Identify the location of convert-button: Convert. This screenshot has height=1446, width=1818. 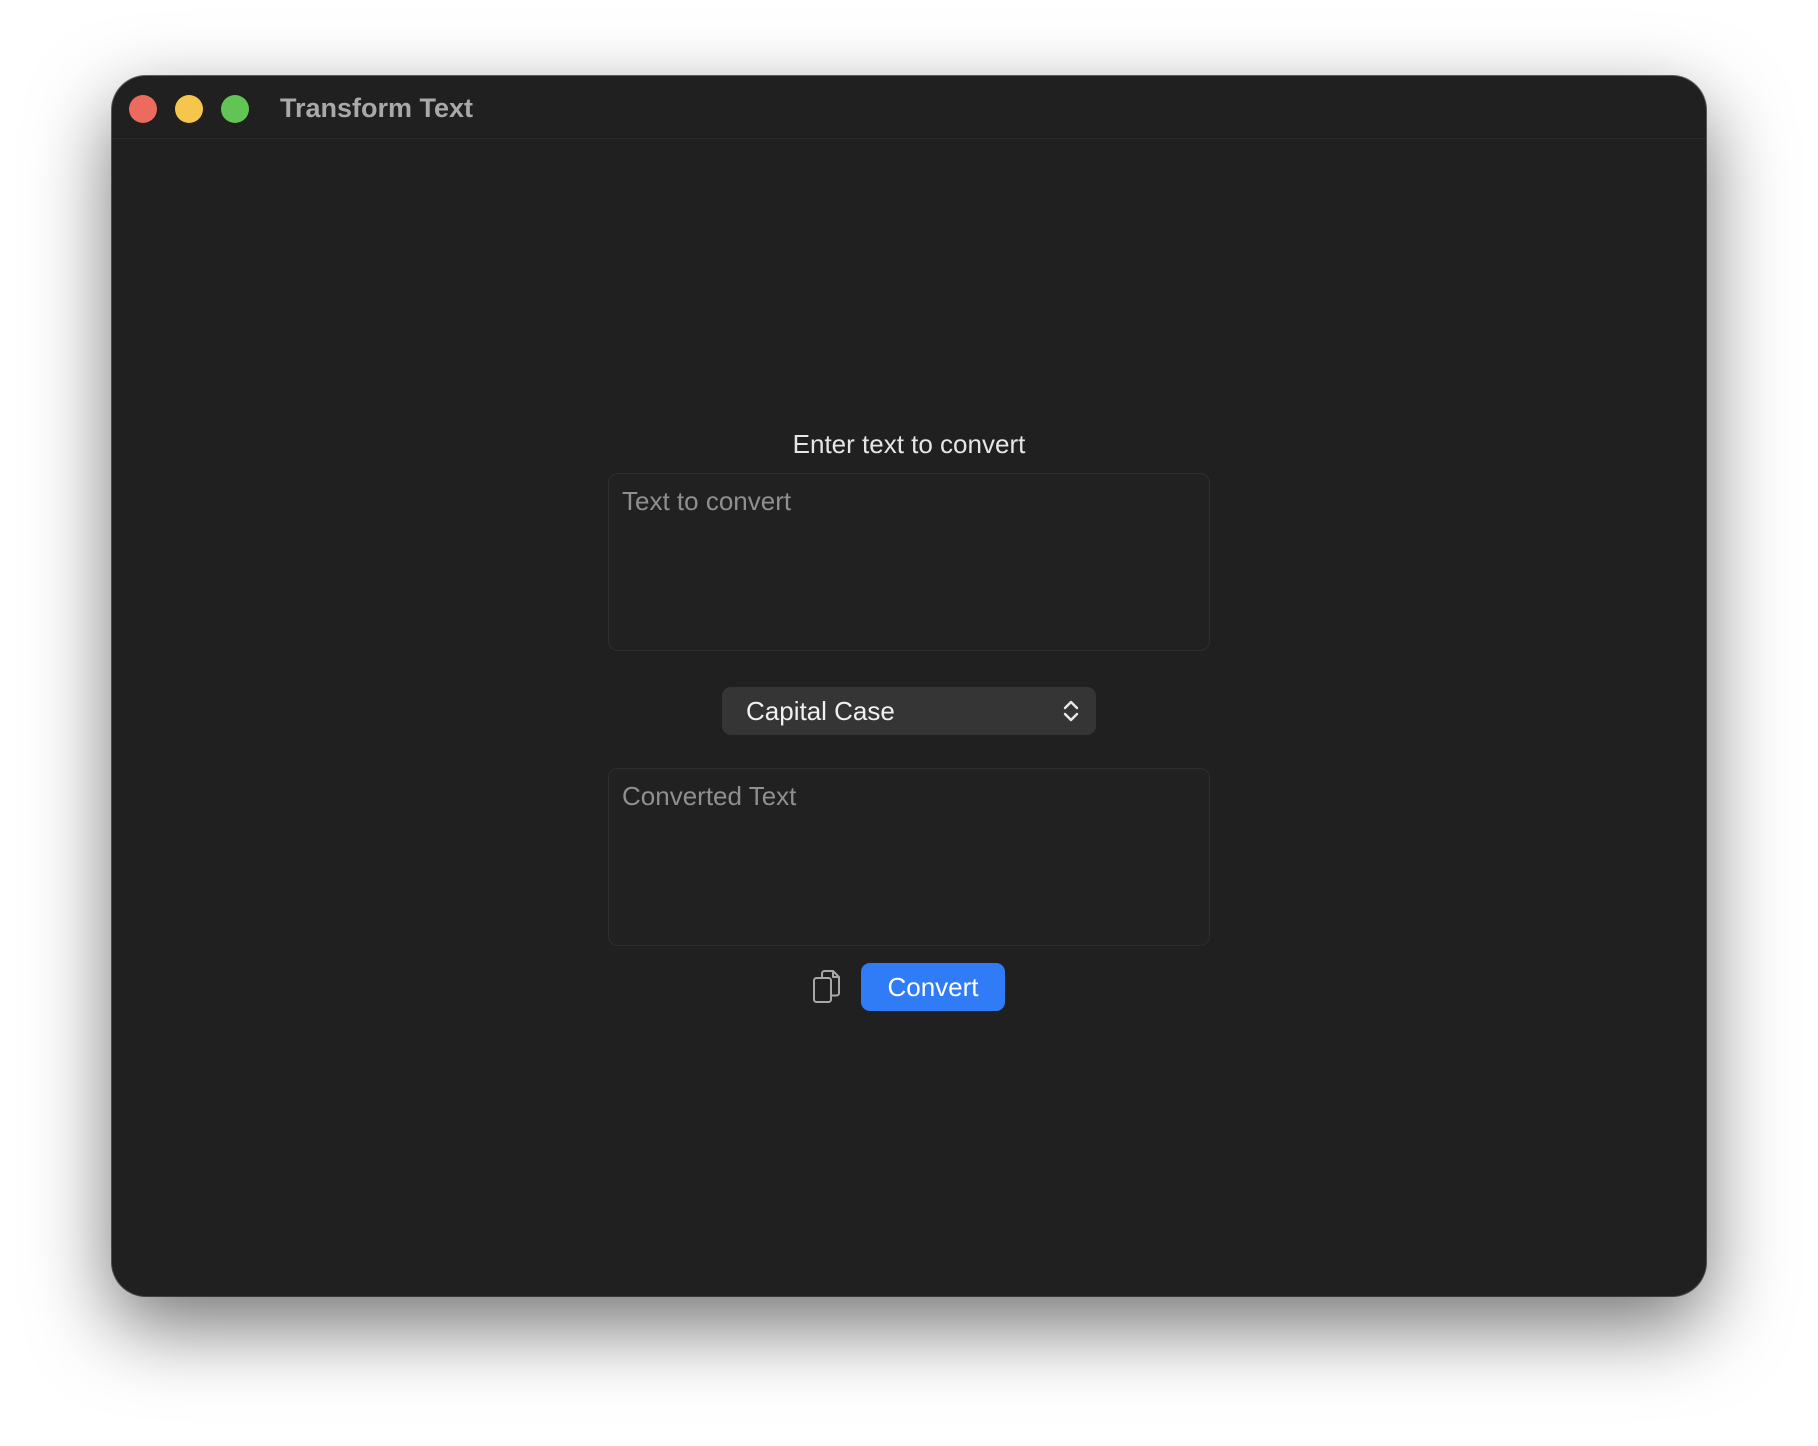
(933, 987).